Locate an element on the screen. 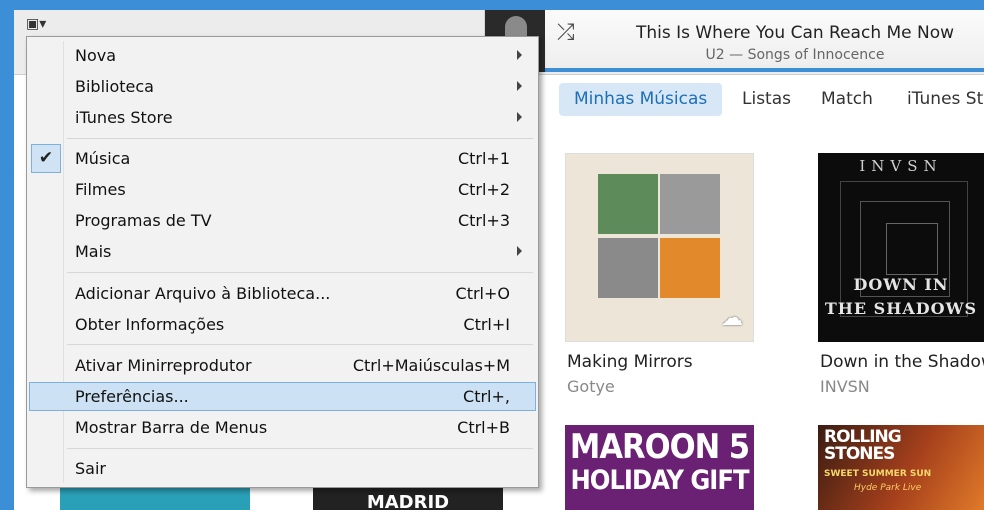  now-playing-subtitle: U2 — Songs of Innocence is located at coordinates (795, 55).